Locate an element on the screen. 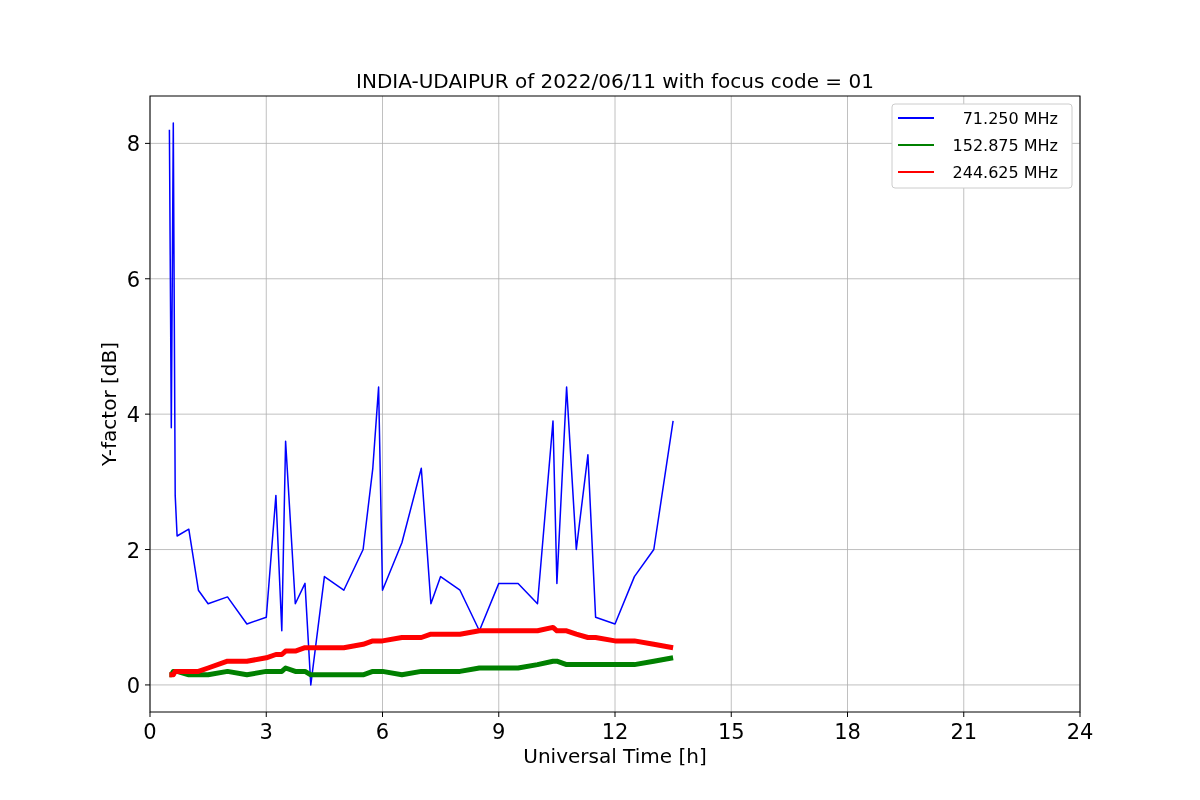 This screenshot has width=1200, height=800. x-tick-label: 0 is located at coordinates (150, 732).